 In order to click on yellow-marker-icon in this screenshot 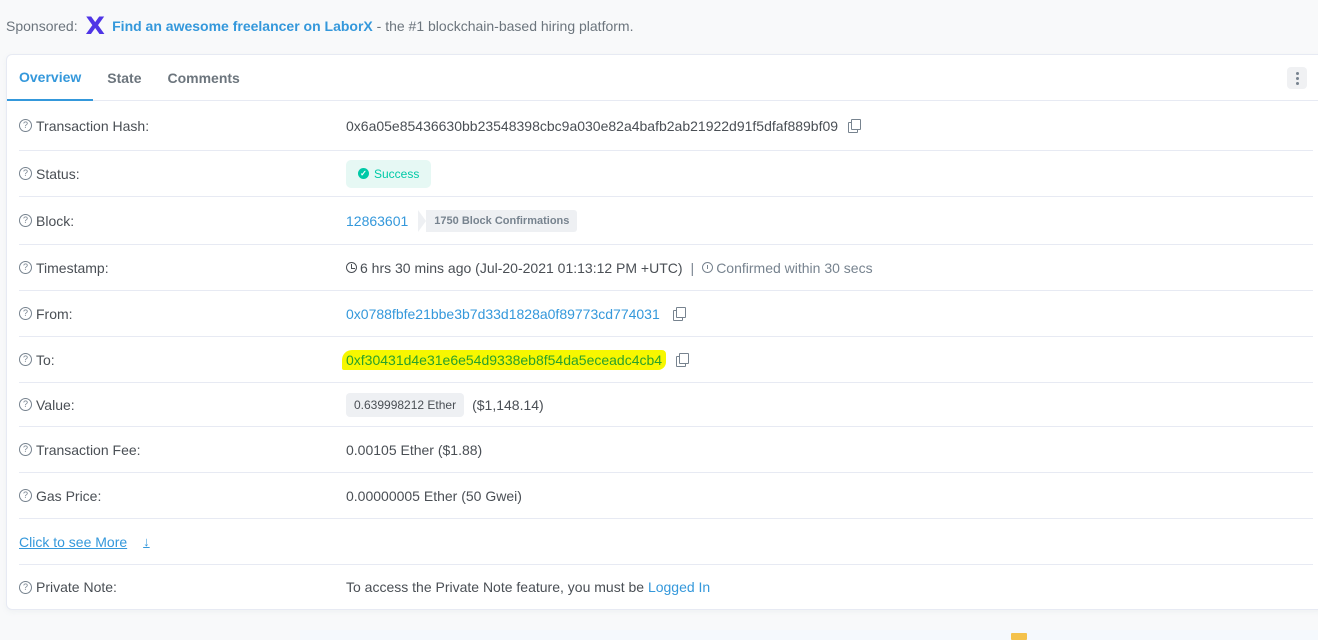, I will do `click(1019, 636)`.